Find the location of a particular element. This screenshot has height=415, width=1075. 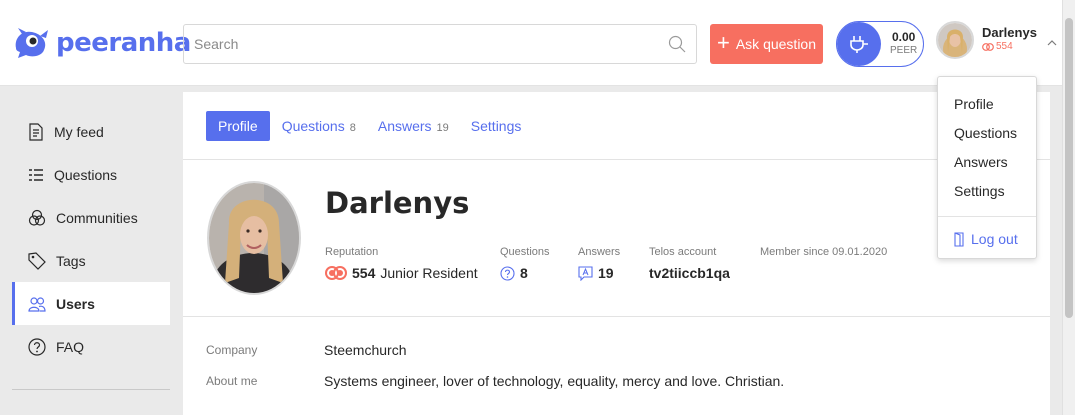

page-scrollbar is located at coordinates (1068, 207).